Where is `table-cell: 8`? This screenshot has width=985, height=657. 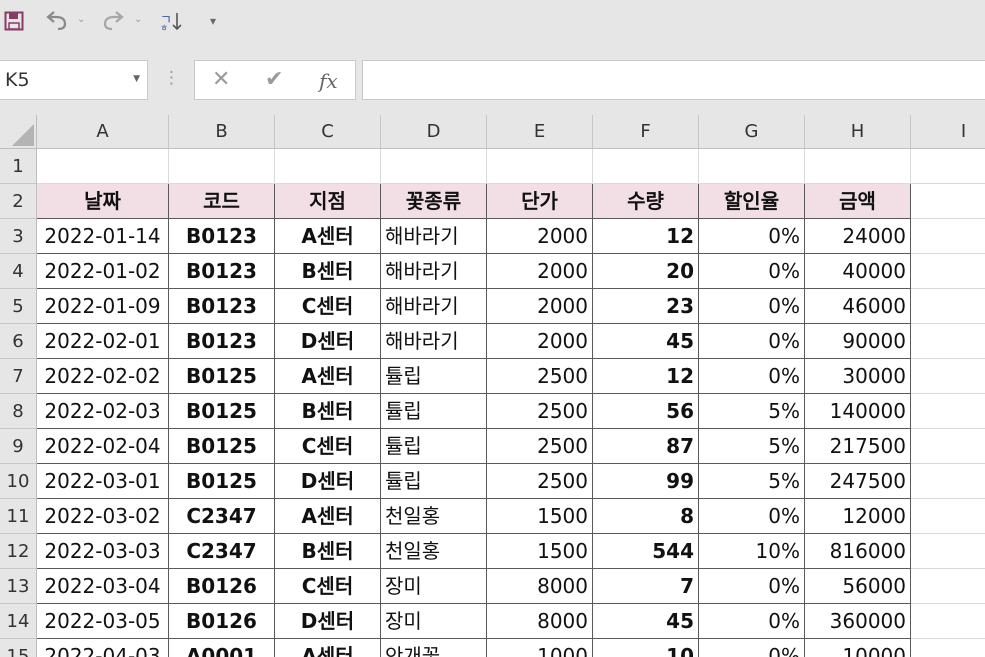 table-cell: 8 is located at coordinates (646, 516).